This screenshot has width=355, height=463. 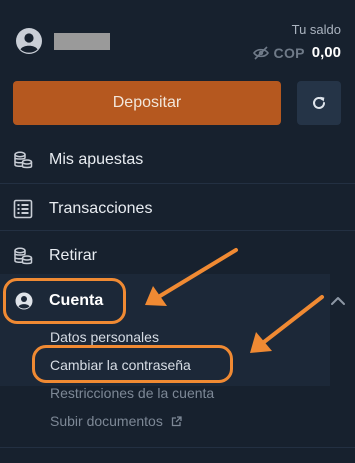 What do you see at coordinates (177, 33) in the screenshot?
I see `account-header: Tu saldo COP 0,00` at bounding box center [177, 33].